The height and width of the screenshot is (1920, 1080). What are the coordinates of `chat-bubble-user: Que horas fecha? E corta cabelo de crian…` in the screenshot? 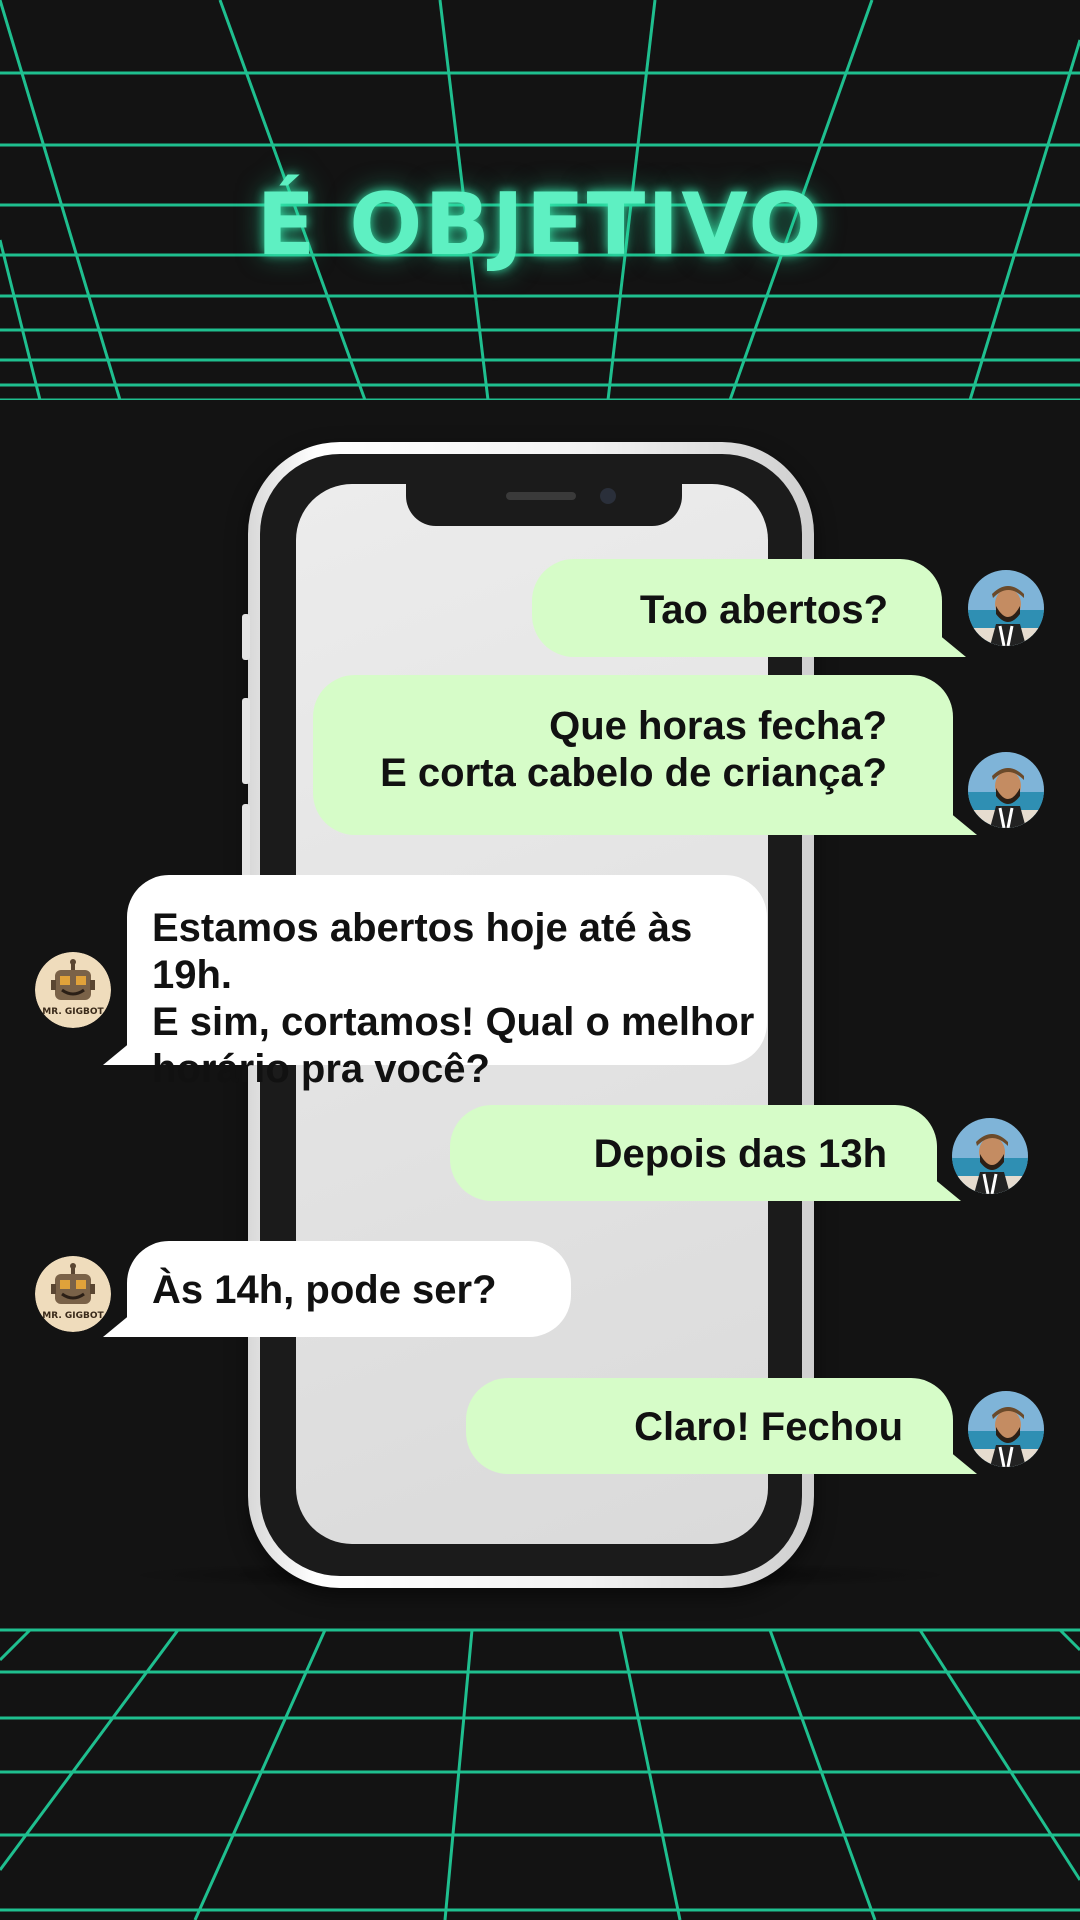 It's located at (633, 755).